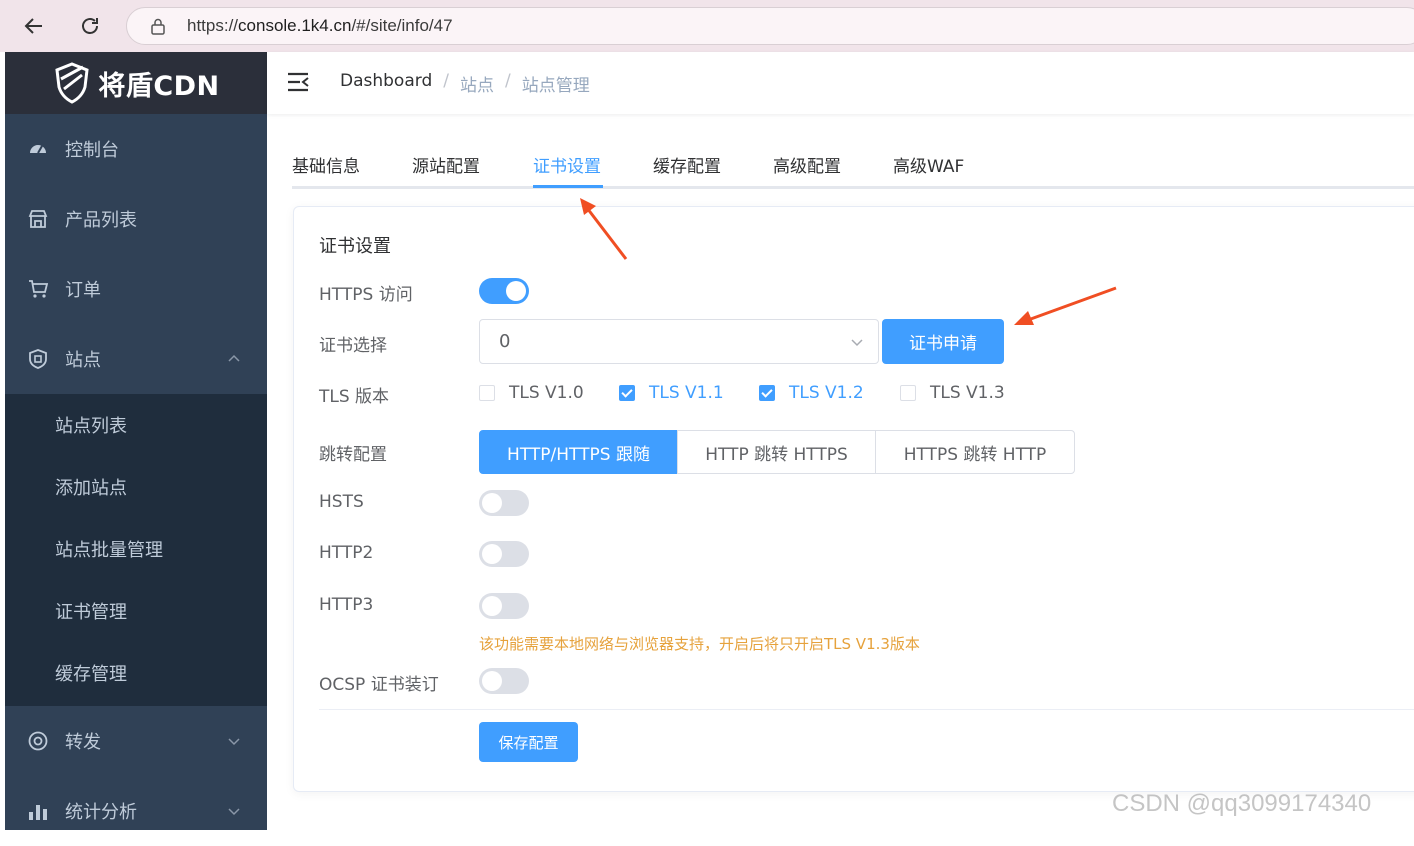 Image resolution: width=1414 pixels, height=846 pixels. What do you see at coordinates (555, 86) in the screenshot?
I see `breadcrumb-site-manage: 站点管理` at bounding box center [555, 86].